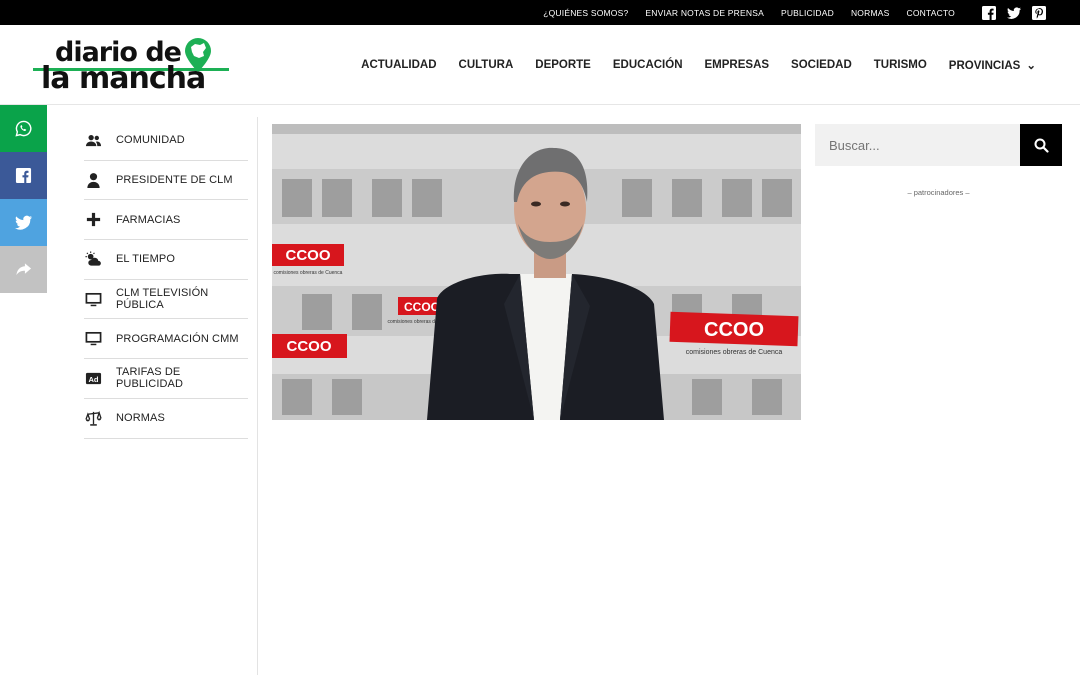 This screenshot has width=1080, height=675. Describe the element at coordinates (1039, 13) in the screenshot. I see `pinterest-icon` at that location.